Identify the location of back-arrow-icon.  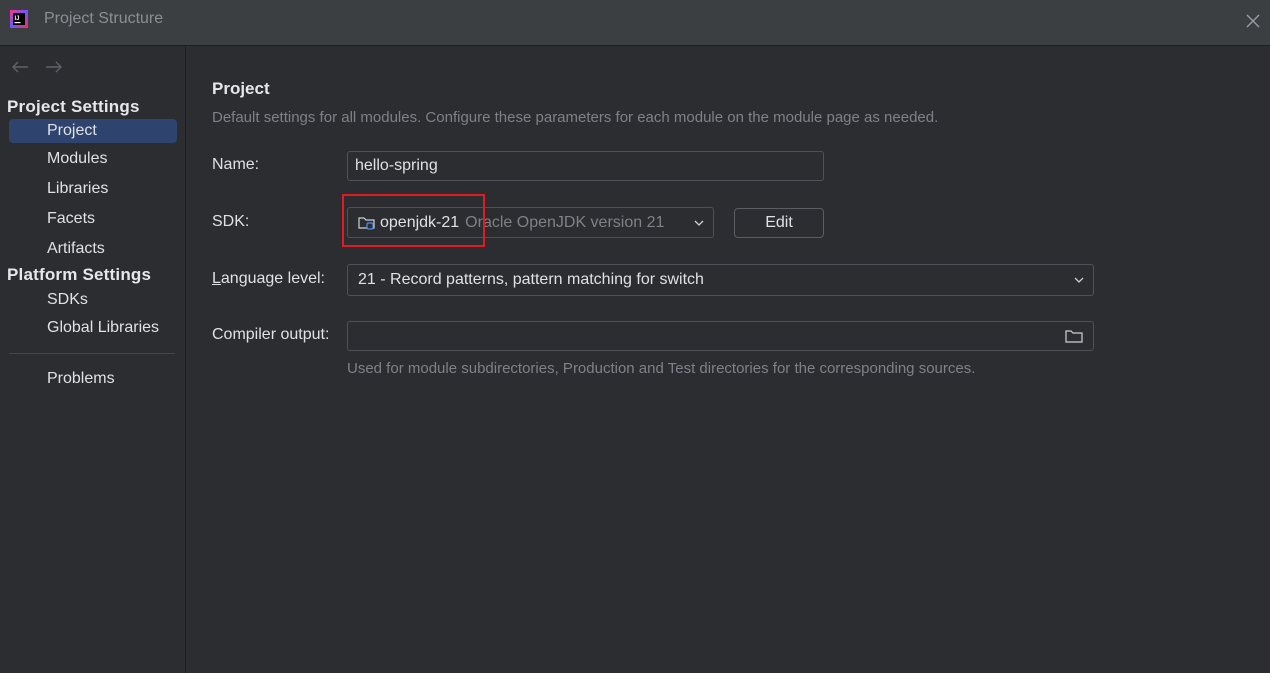
(20, 67).